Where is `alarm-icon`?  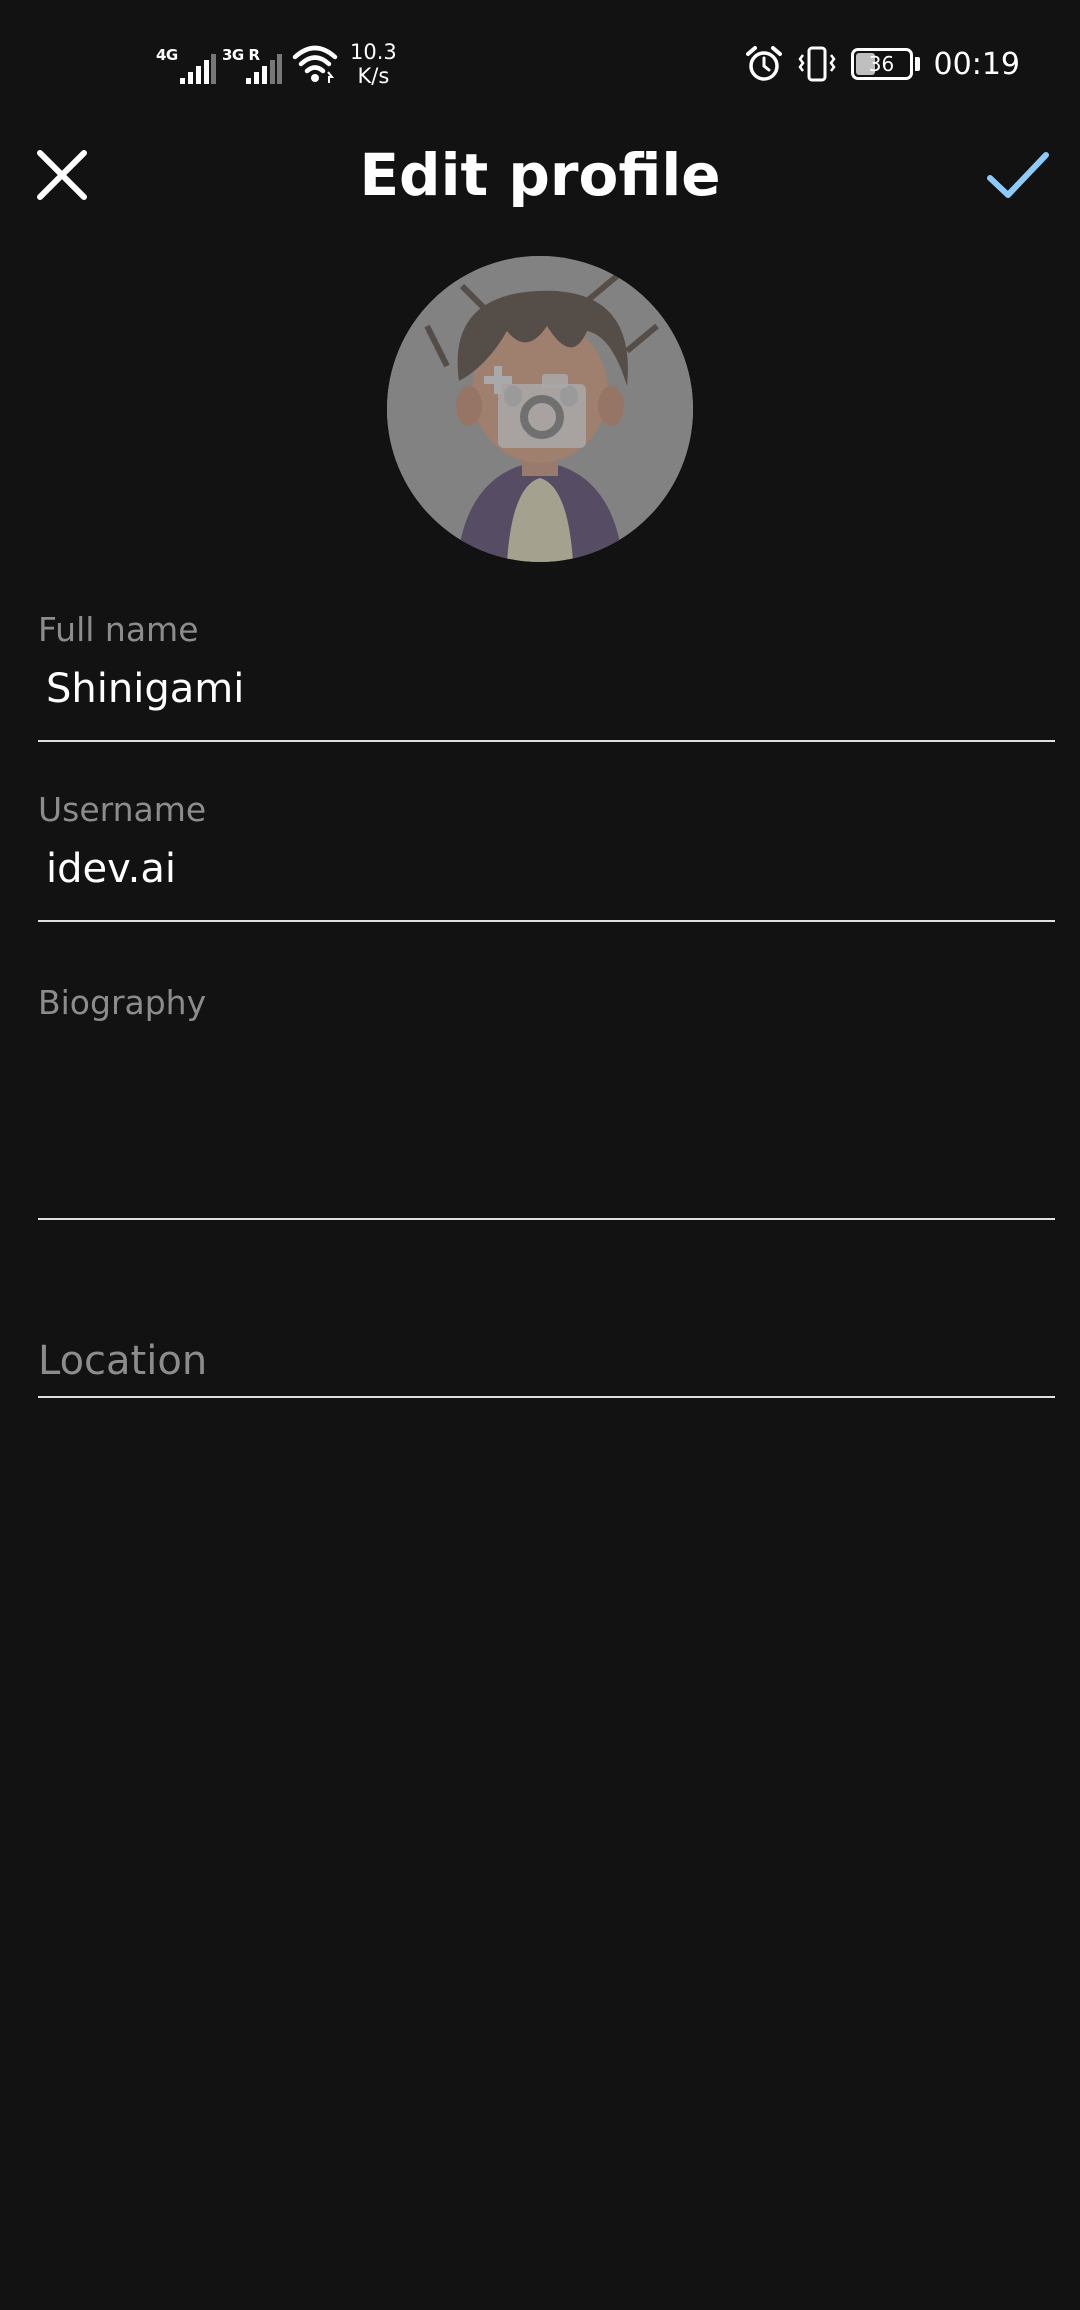 alarm-icon is located at coordinates (763, 63).